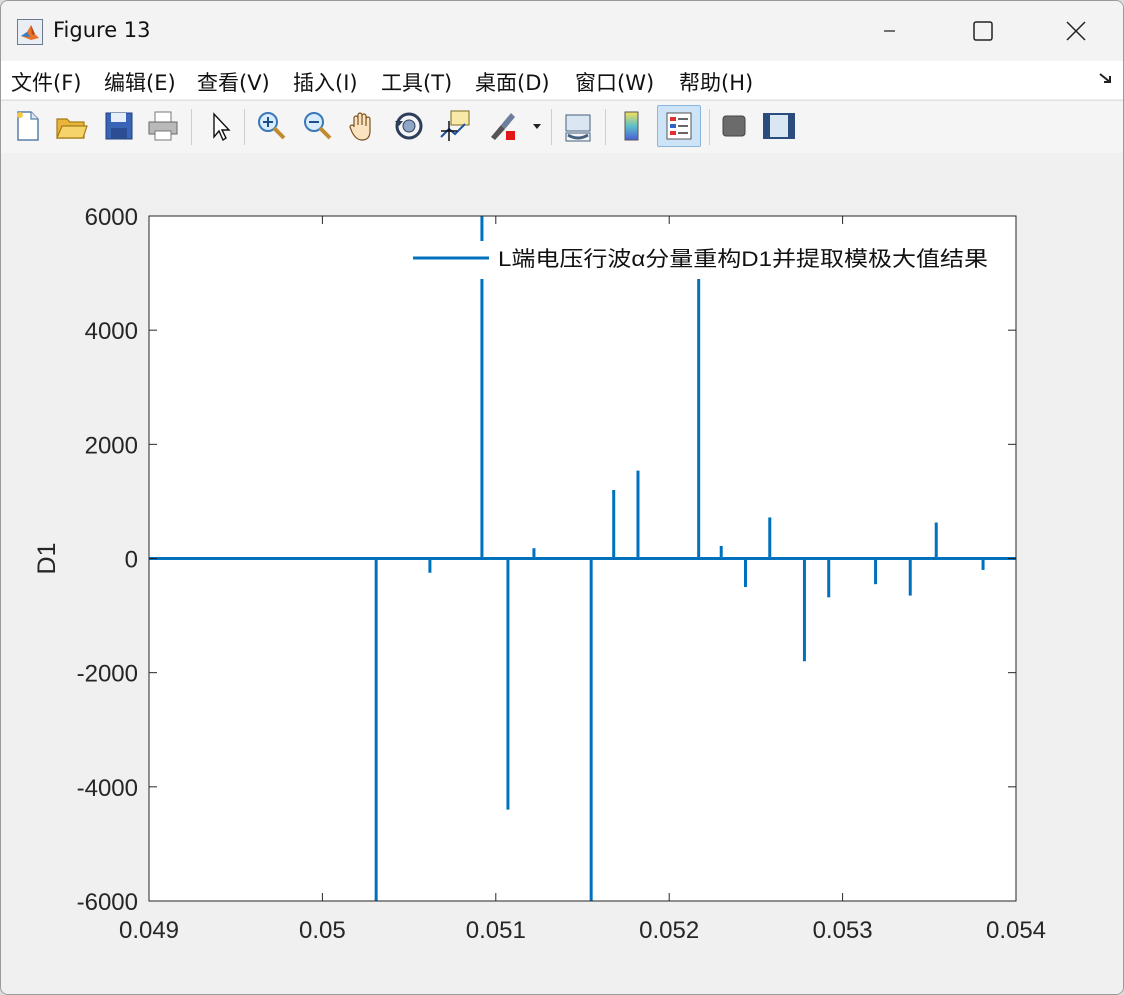 The width and height of the screenshot is (1124, 995). Describe the element at coordinates (416, 82) in the screenshot. I see `menu-tools: 工具(T)` at that location.